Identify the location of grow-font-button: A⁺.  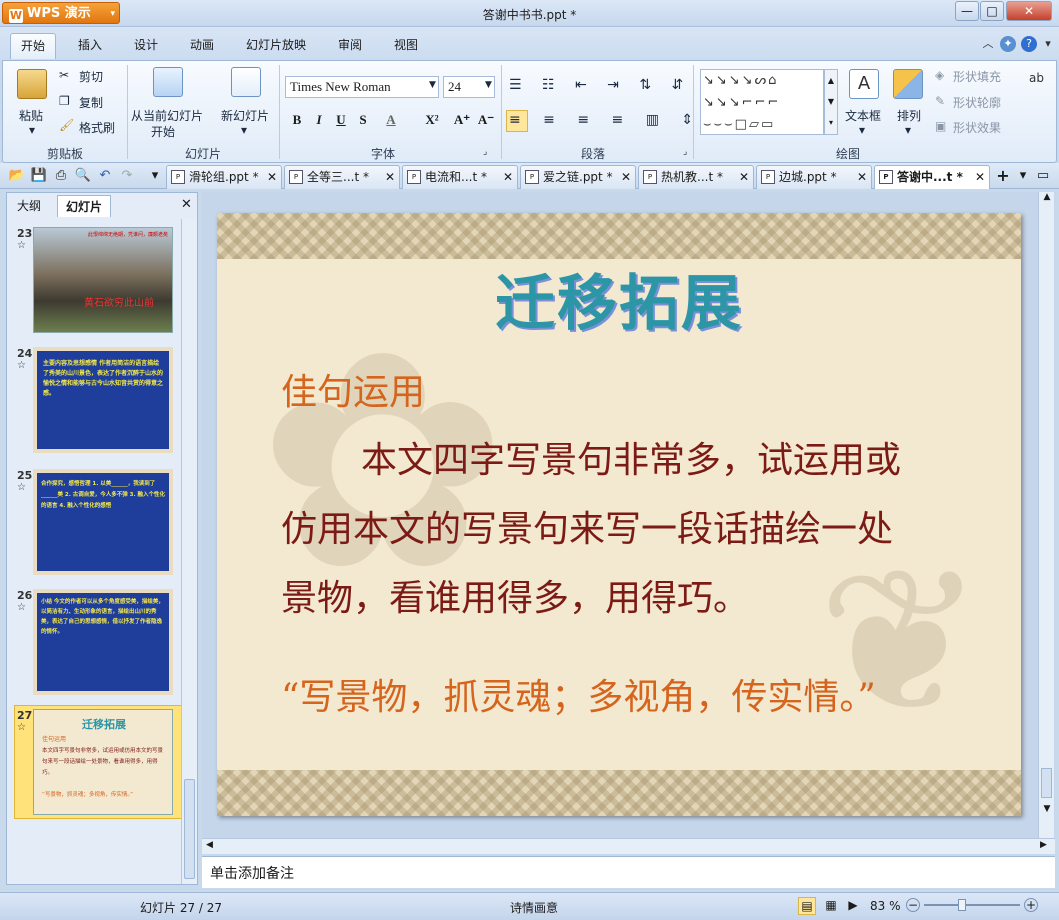
(462, 120).